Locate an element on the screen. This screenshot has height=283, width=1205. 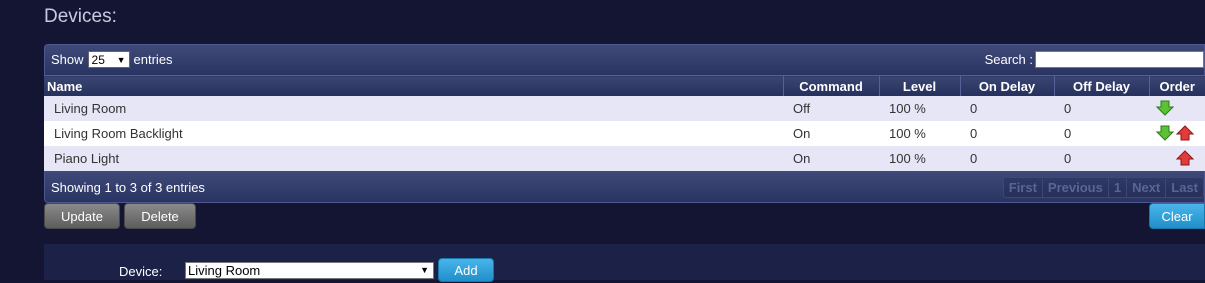
first-page-button: First is located at coordinates (1022, 187).